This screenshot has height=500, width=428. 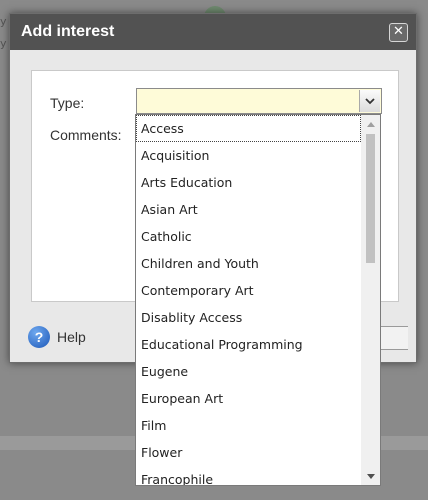 I want to click on triangle-down-icon, so click(x=370, y=476).